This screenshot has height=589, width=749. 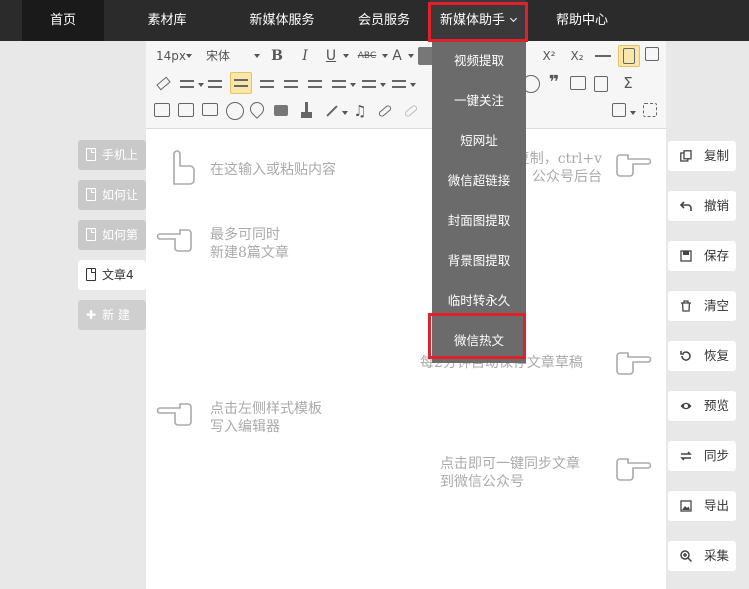 What do you see at coordinates (235, 111) in the screenshot?
I see `palette-icon` at bounding box center [235, 111].